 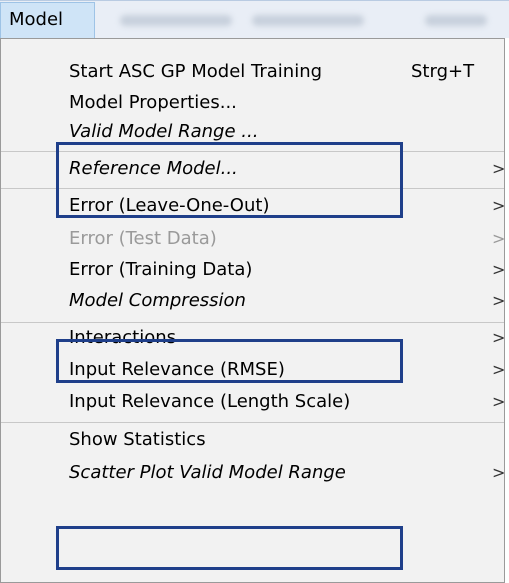 What do you see at coordinates (177, 369) in the screenshot?
I see `menu-item-label: Input Relevance (RMSE)` at bounding box center [177, 369].